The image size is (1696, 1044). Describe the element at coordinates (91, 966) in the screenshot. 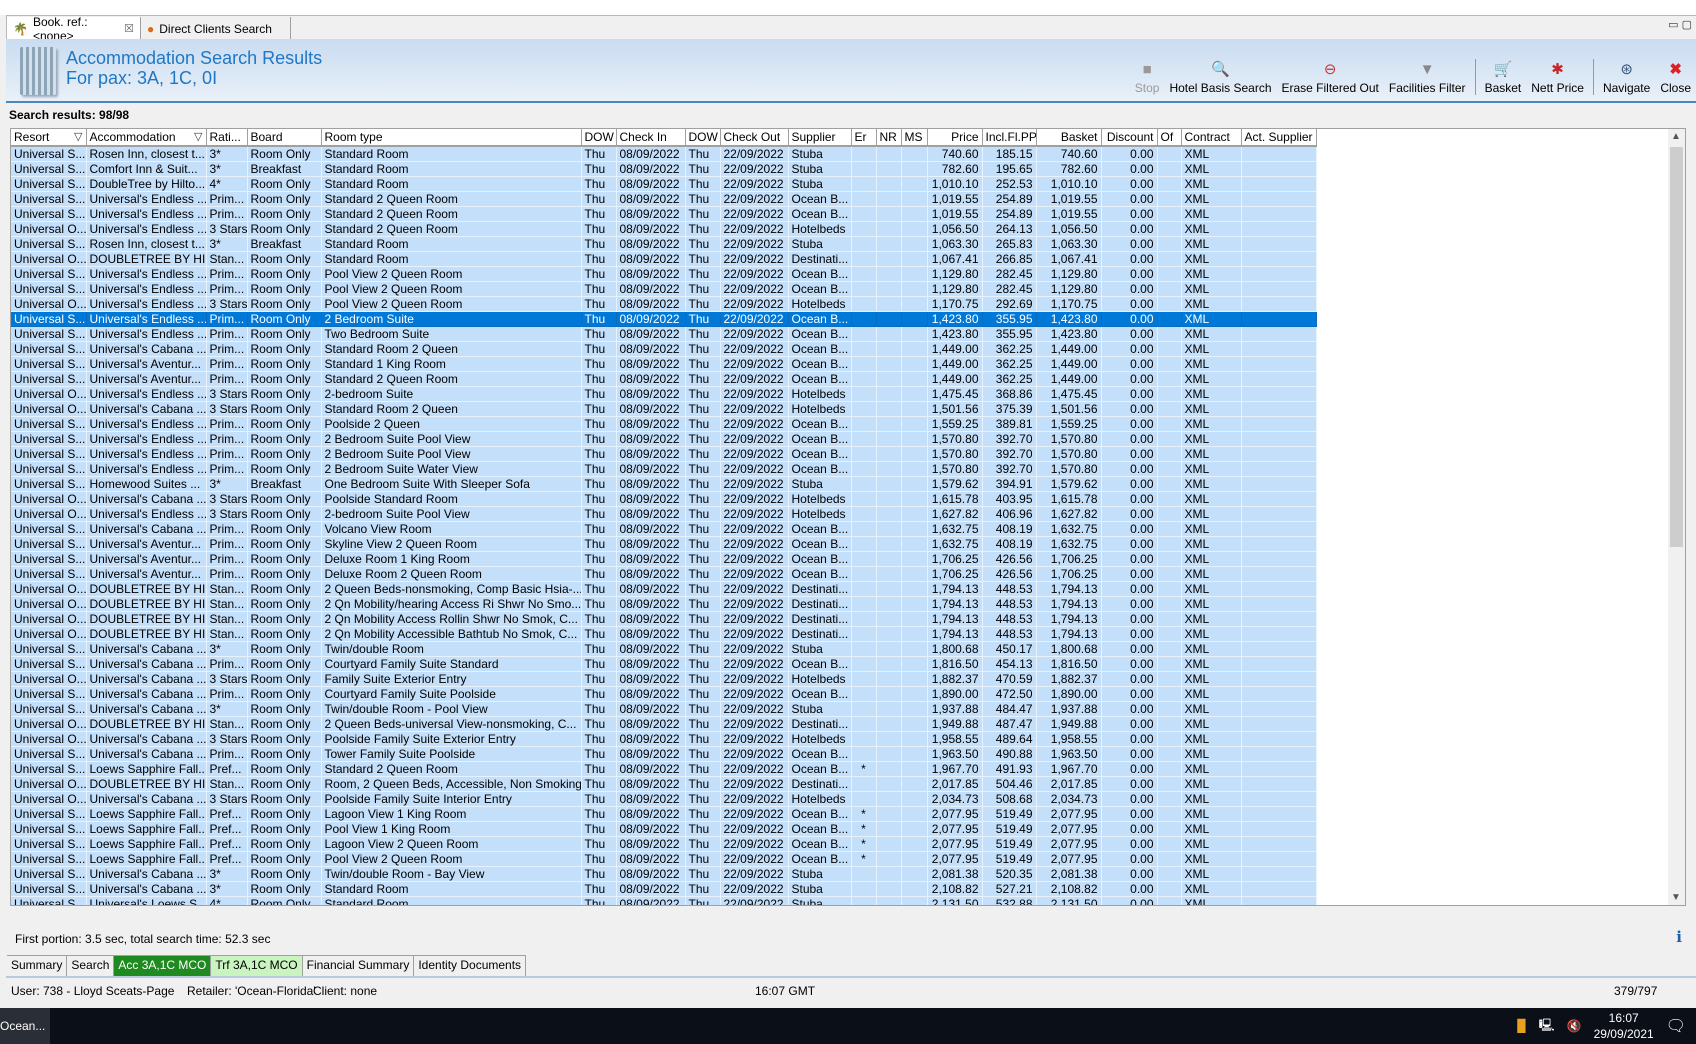

I see `tab-search: Search` at that location.